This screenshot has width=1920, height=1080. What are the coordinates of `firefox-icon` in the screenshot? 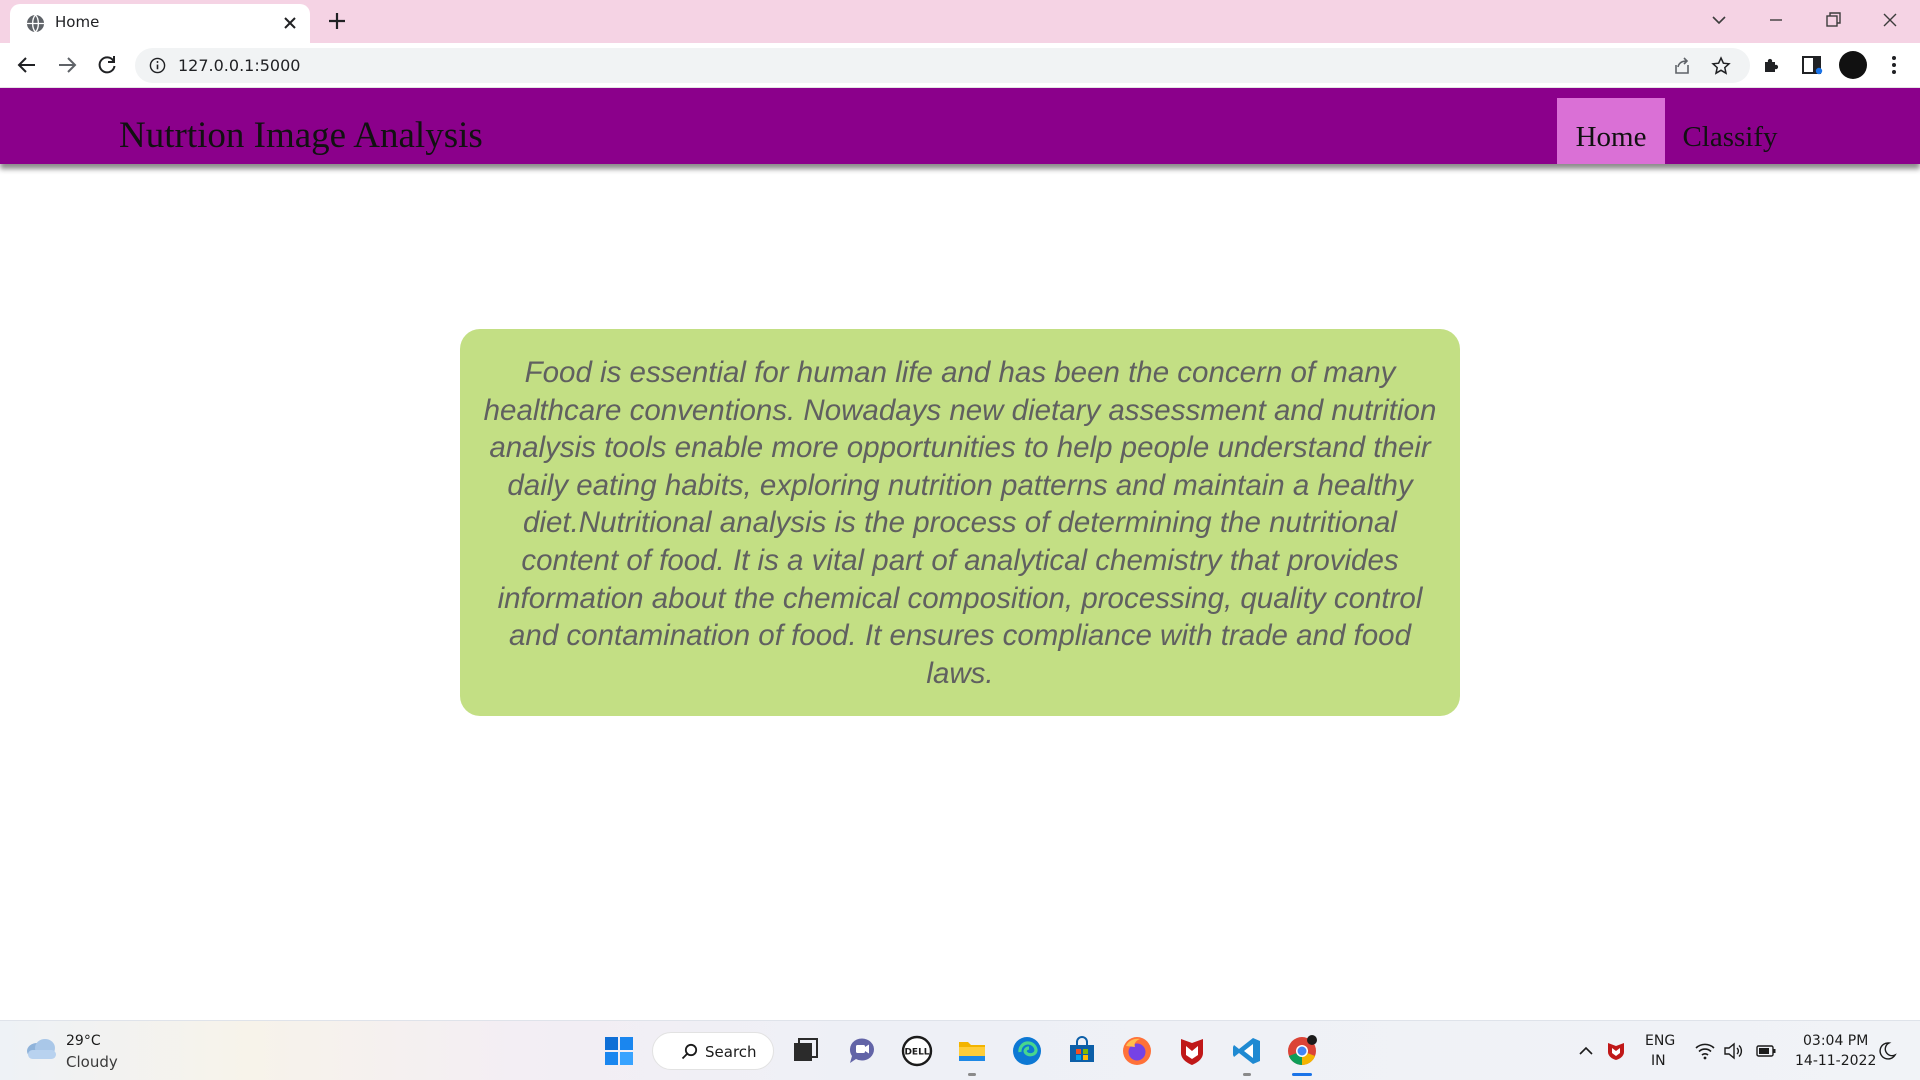 It's located at (1137, 1051).